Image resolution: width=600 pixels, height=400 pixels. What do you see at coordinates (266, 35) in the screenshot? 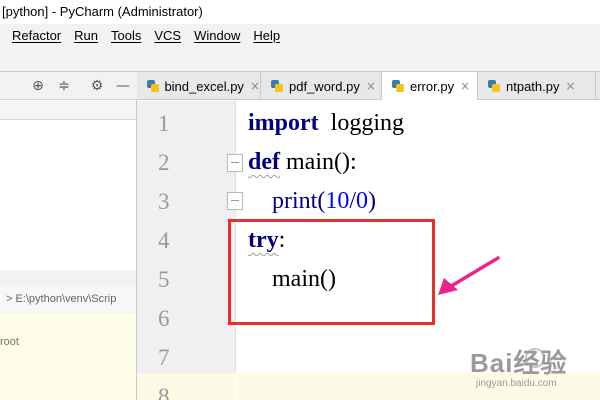
I see `menu-help: Help` at bounding box center [266, 35].